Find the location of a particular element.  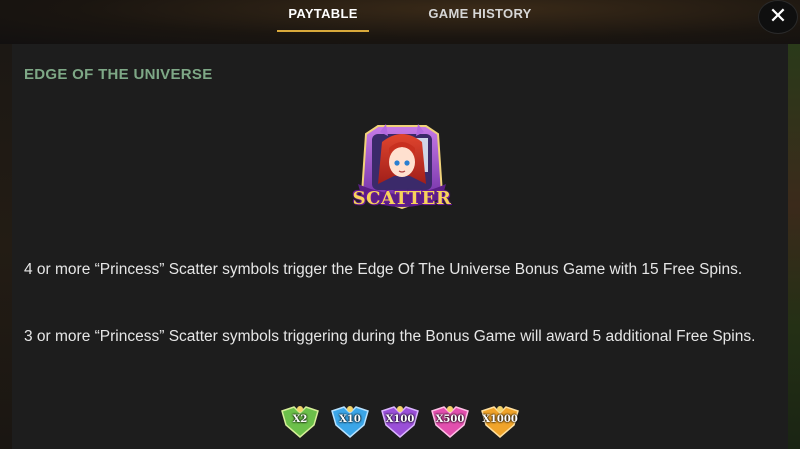

multiplier-label: X10 is located at coordinates (350, 419).